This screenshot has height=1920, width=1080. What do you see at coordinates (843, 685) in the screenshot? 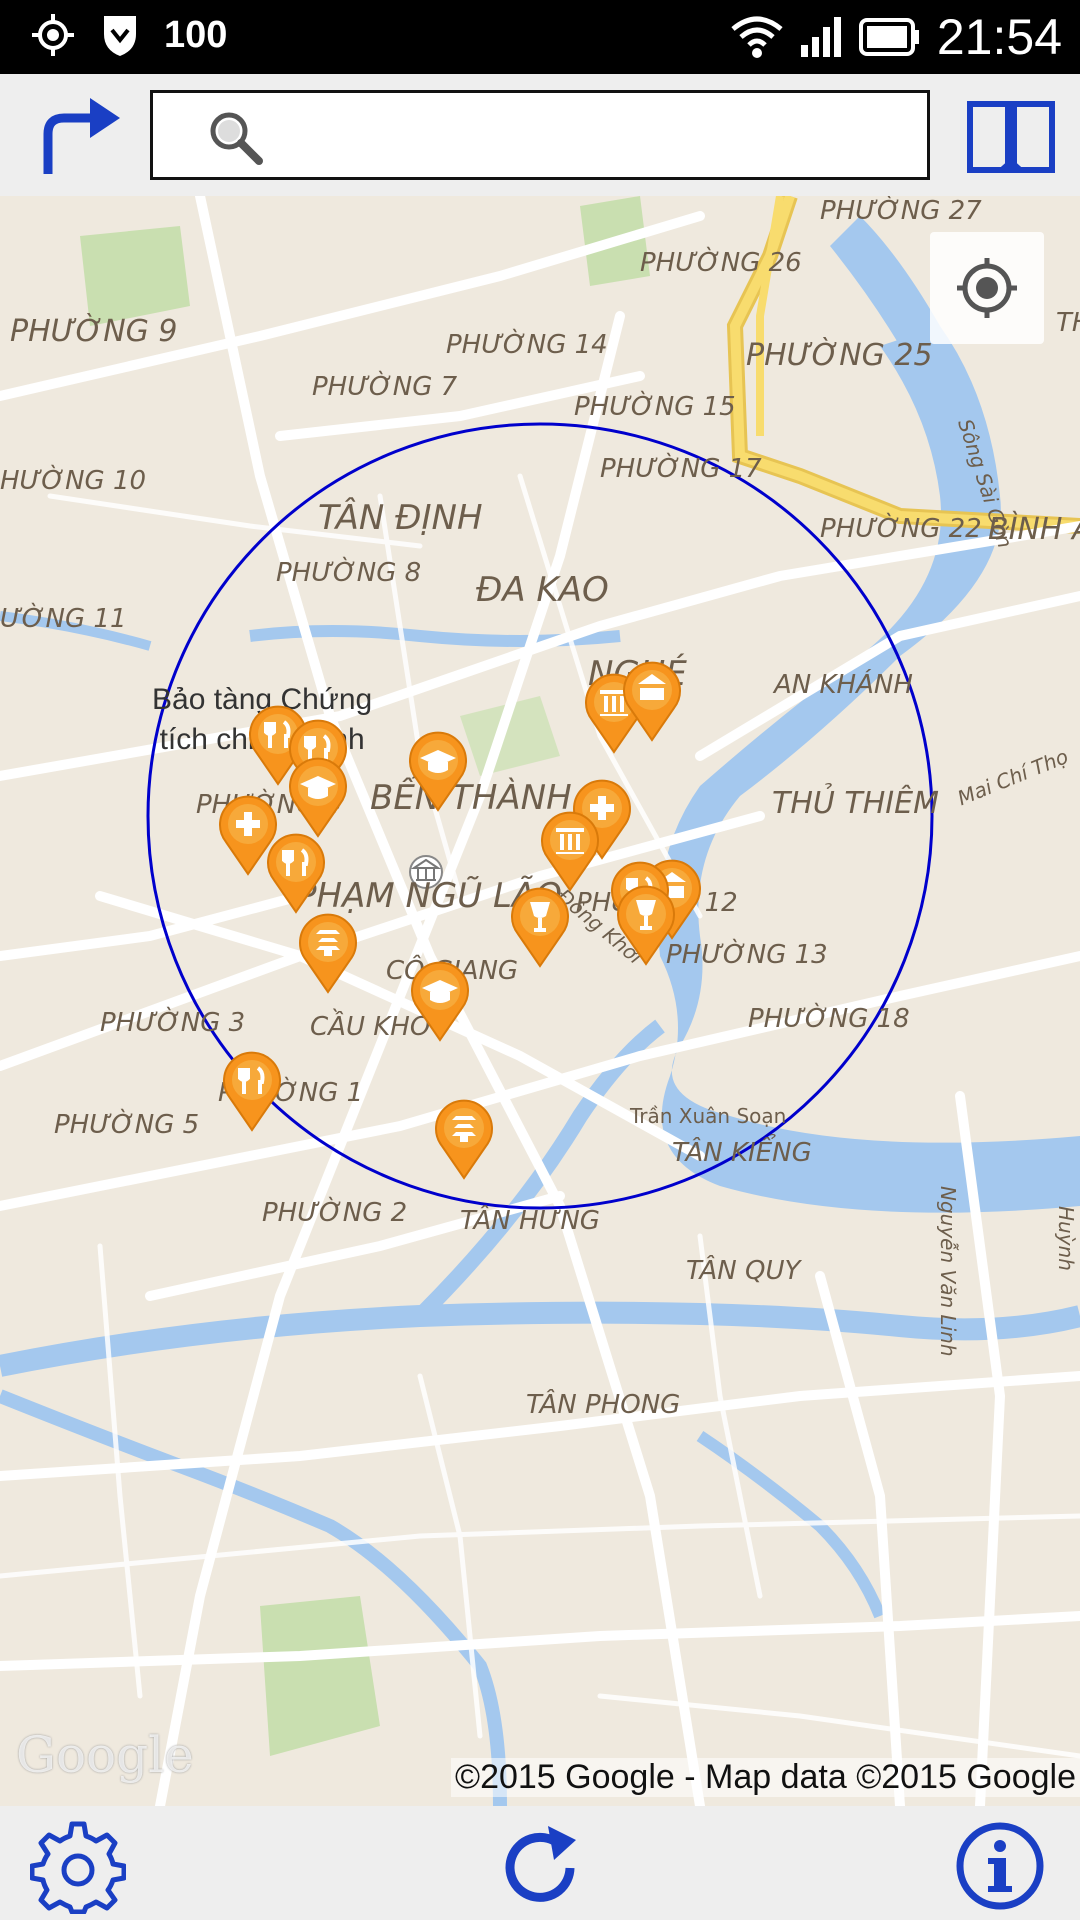
I see `district-label: AN KHÁNH` at bounding box center [843, 685].